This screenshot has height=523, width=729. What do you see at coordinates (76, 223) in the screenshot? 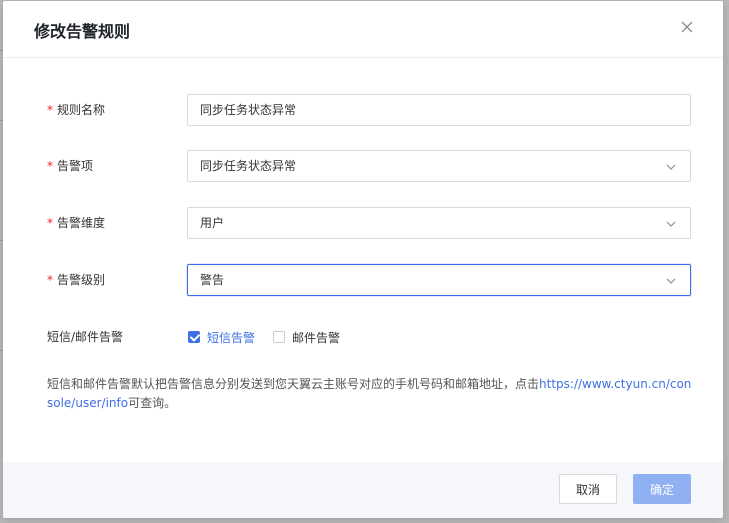
I see `alarm-dimension-label: * 告警维度` at bounding box center [76, 223].